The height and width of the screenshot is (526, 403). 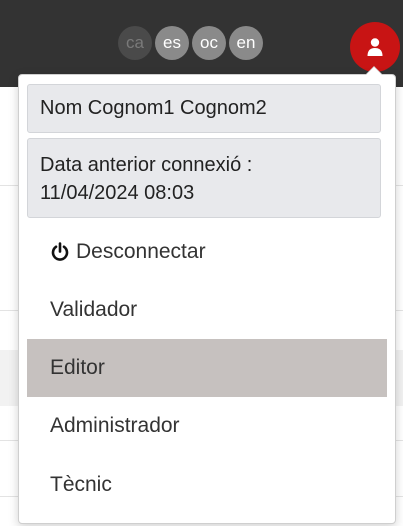 What do you see at coordinates (60, 252) in the screenshot?
I see `power-icon` at bounding box center [60, 252].